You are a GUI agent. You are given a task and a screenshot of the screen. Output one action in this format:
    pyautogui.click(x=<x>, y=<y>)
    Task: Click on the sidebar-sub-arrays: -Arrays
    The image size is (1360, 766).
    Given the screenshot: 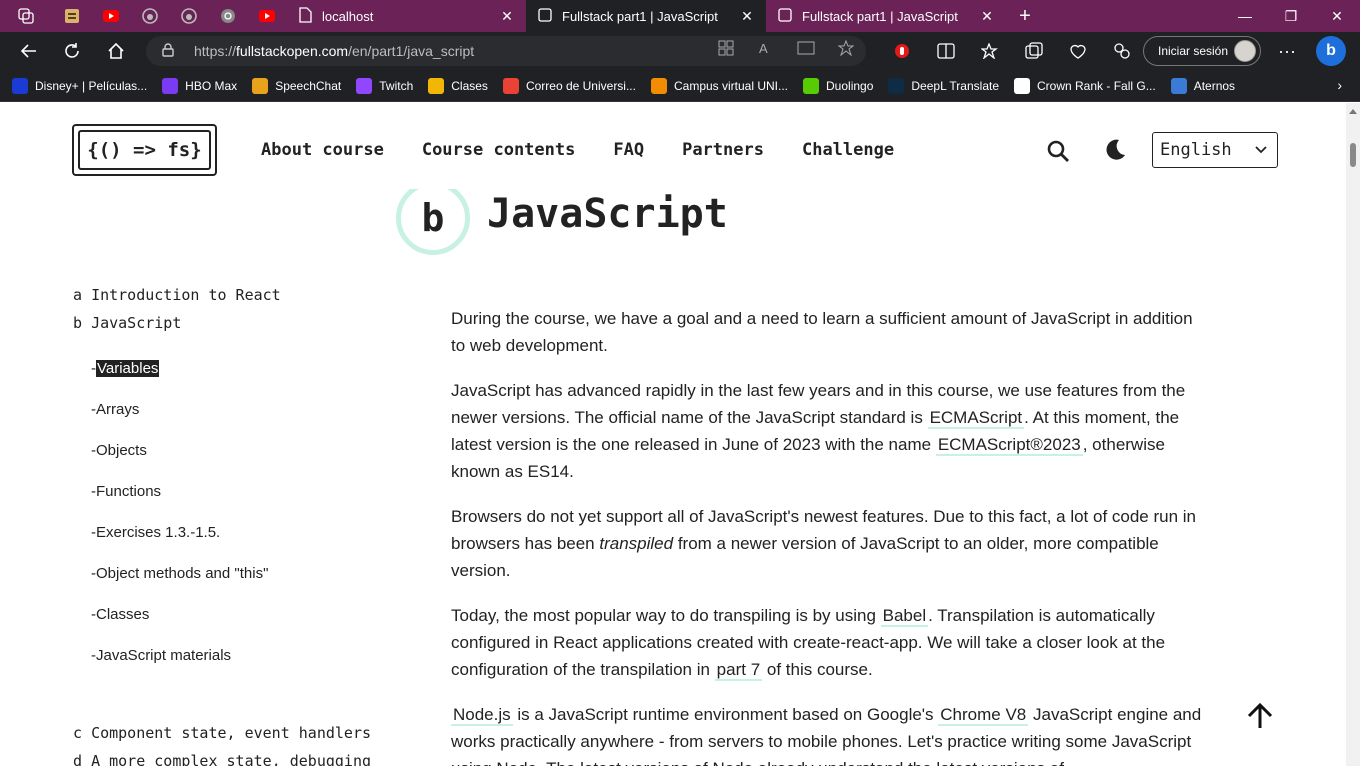 What is the action you would take?
    pyautogui.click(x=115, y=409)
    